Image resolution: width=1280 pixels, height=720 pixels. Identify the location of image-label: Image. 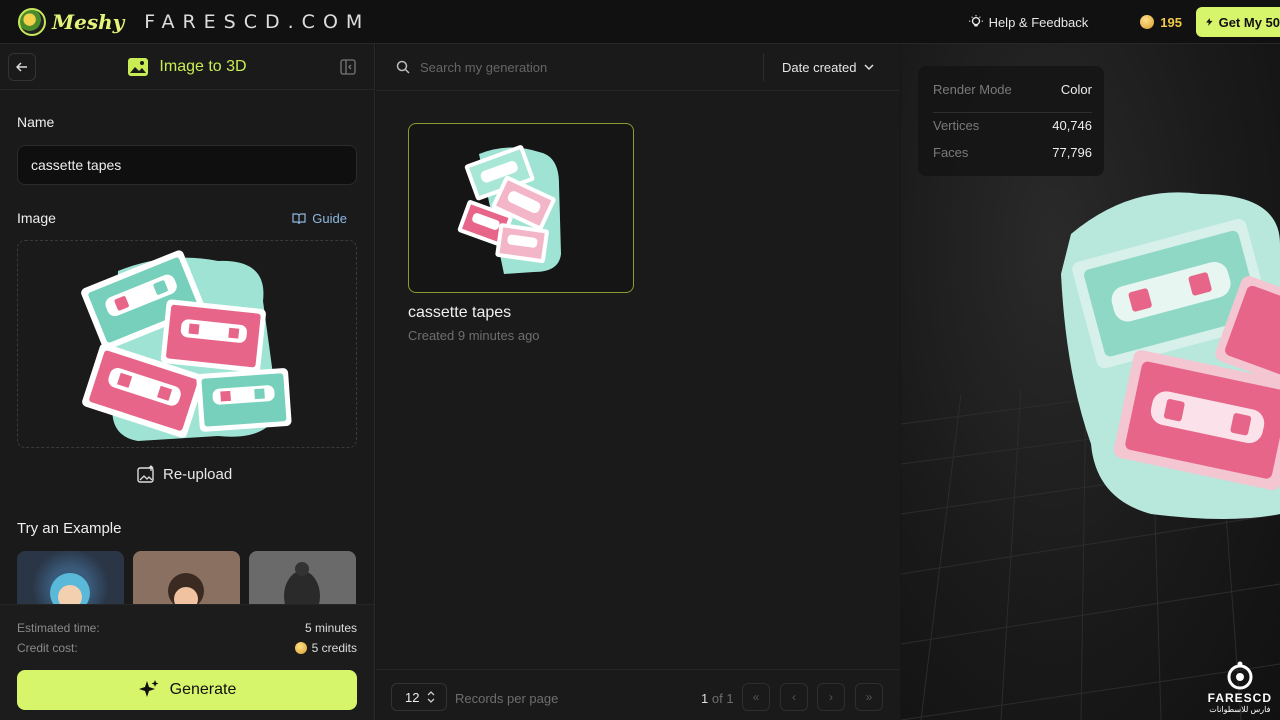
(36, 218).